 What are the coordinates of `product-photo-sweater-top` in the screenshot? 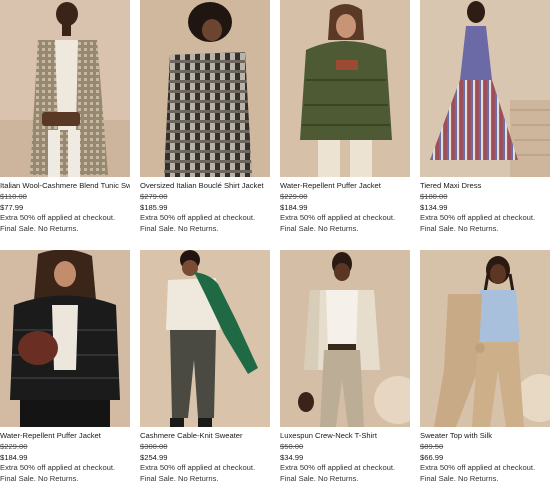 It's located at (485, 338).